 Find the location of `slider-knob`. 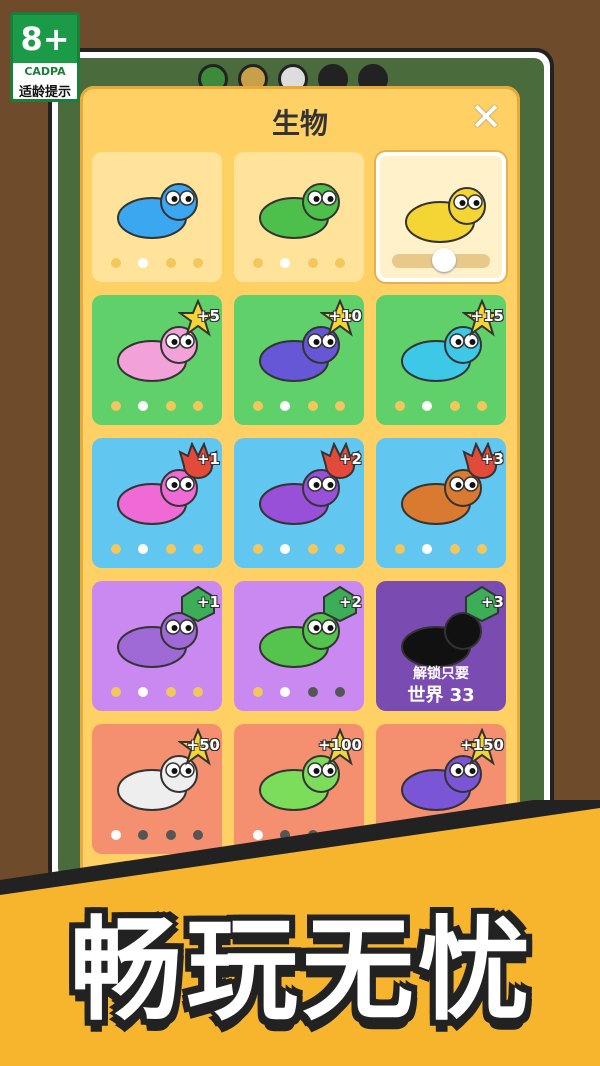

slider-knob is located at coordinates (444, 260).